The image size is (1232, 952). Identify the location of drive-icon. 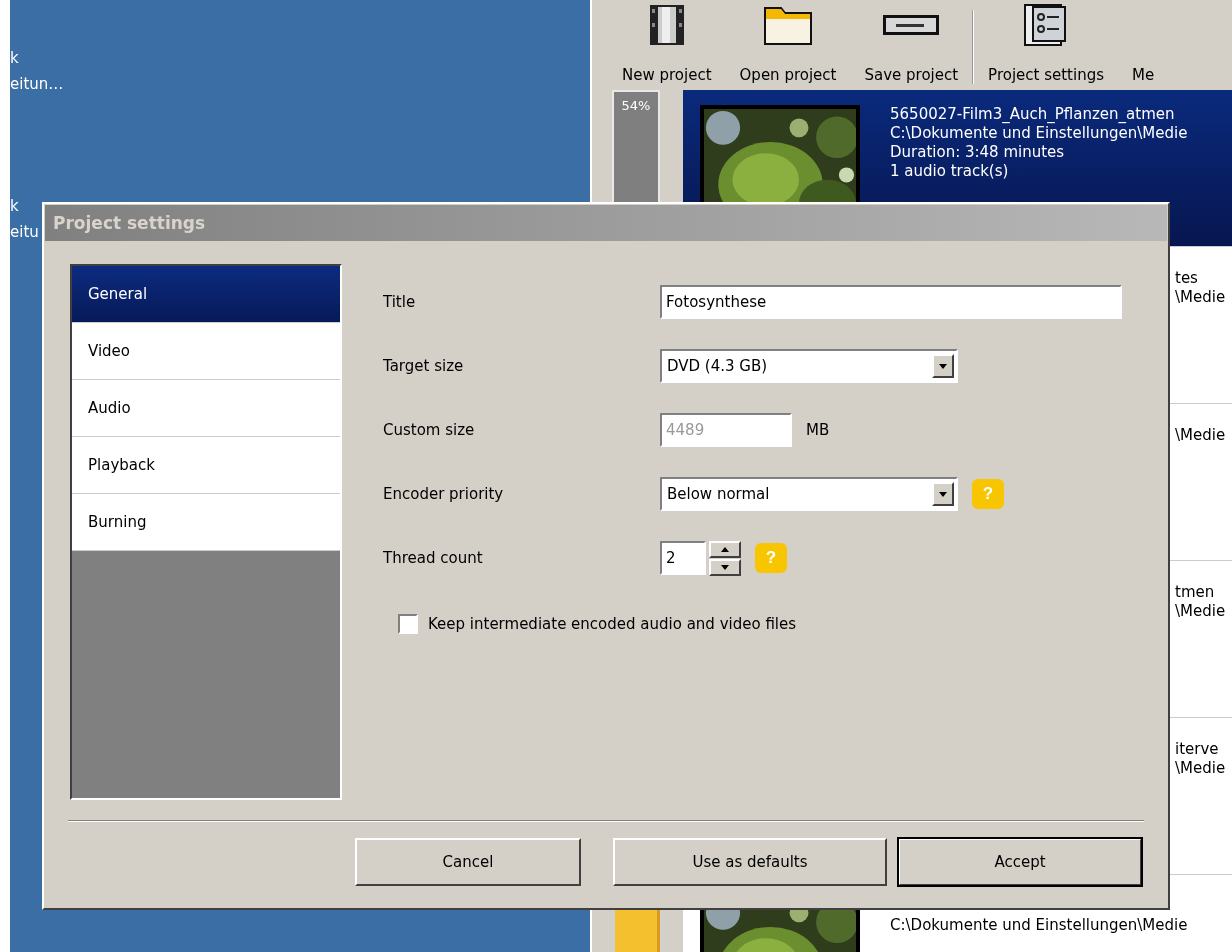
(911, 25).